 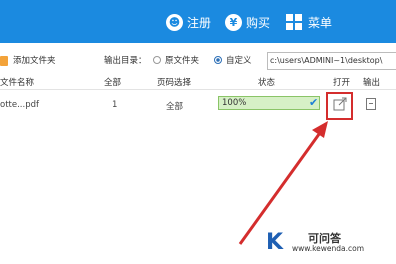 I want to click on menu-button: 菜单, so click(x=309, y=22).